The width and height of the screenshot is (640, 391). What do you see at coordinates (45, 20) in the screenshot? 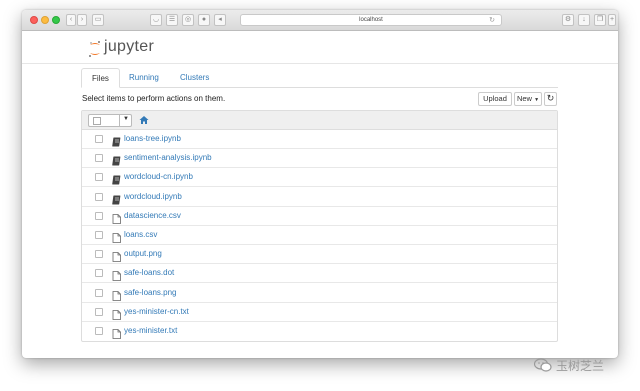
I see `minimize-window-button` at bounding box center [45, 20].